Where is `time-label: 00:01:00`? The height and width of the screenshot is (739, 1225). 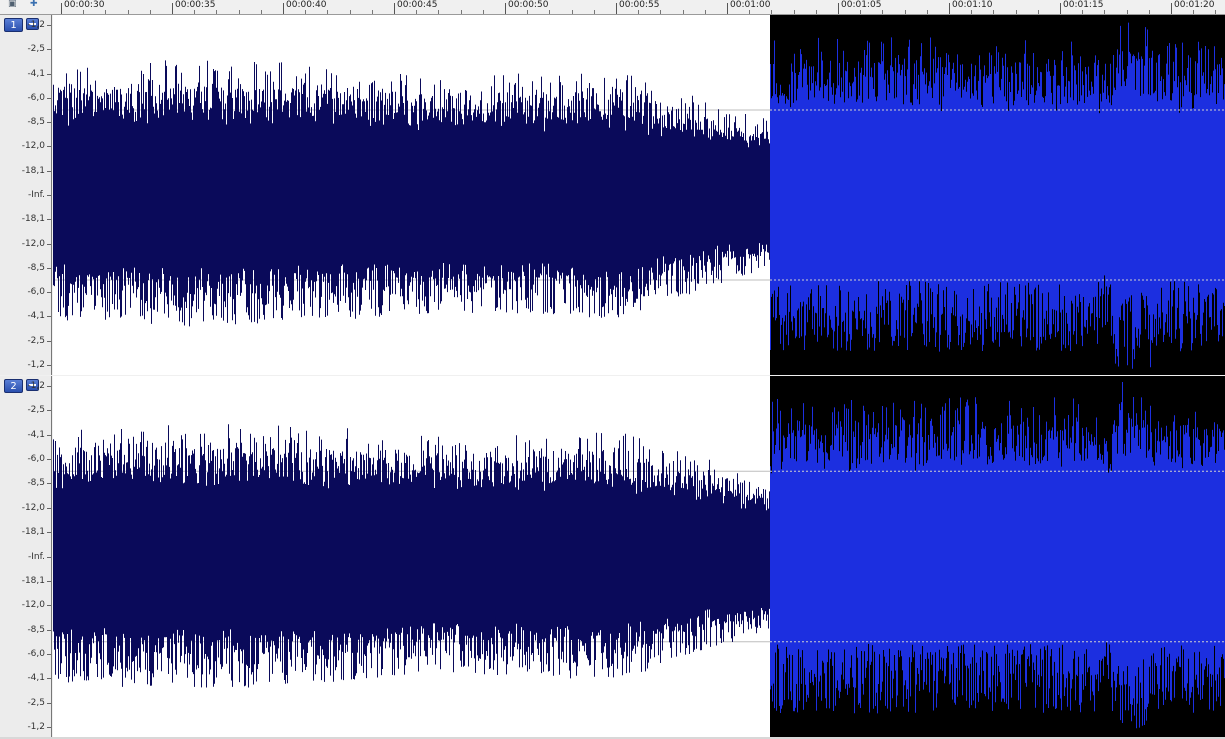 time-label: 00:01:00 is located at coordinates (750, 5).